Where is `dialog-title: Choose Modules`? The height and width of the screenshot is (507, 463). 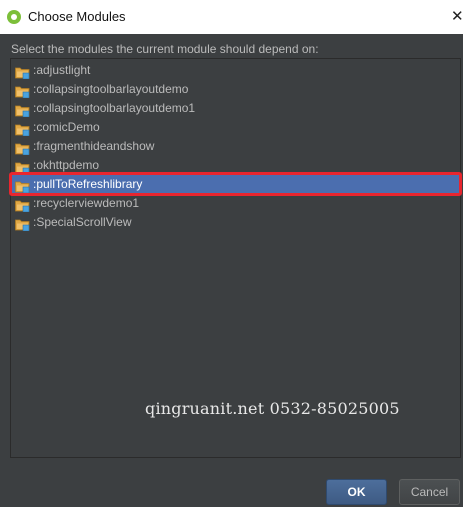 dialog-title: Choose Modules is located at coordinates (77, 16).